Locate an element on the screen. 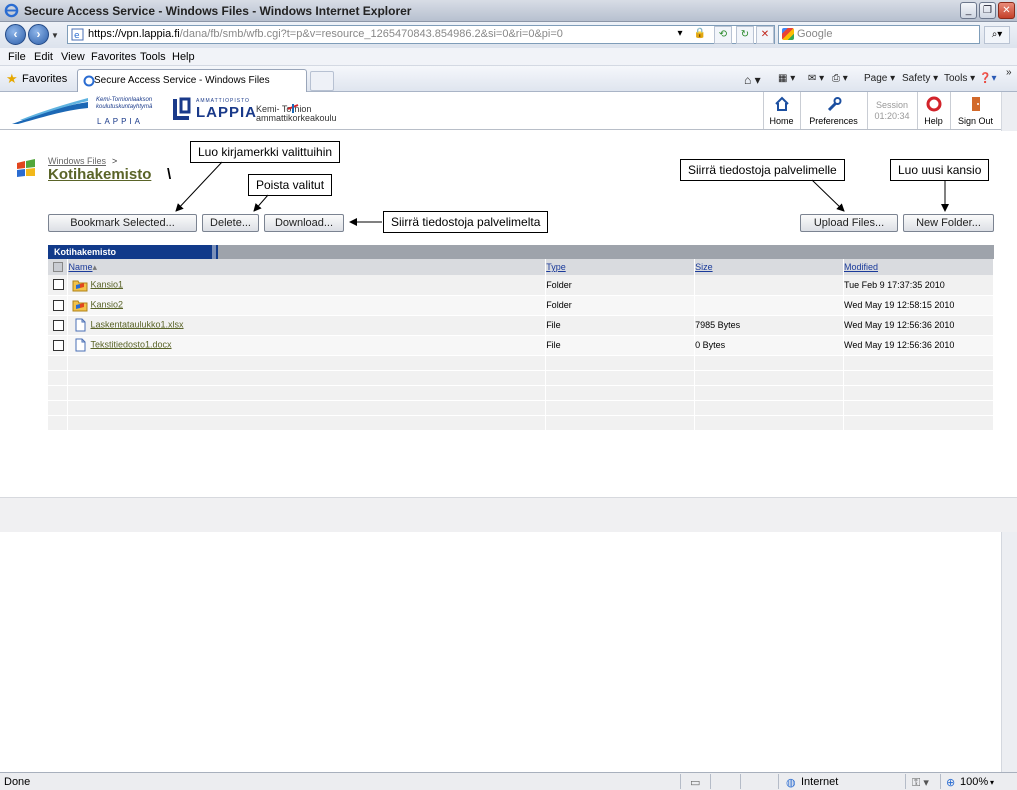 The height and width of the screenshot is (790, 1017). menu-help: Help is located at coordinates (183, 57).